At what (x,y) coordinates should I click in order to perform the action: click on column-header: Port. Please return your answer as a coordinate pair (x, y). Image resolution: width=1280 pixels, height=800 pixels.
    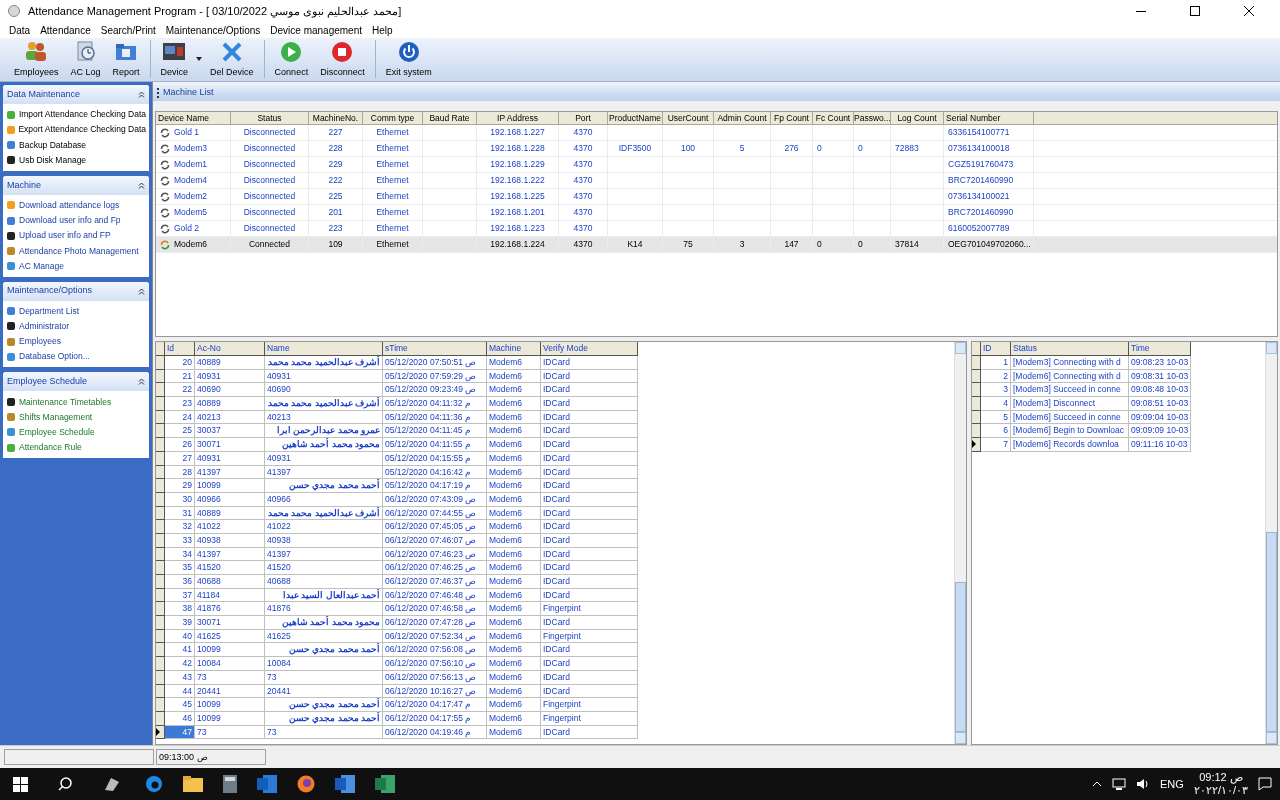
    Looking at the image, I should click on (583, 118).